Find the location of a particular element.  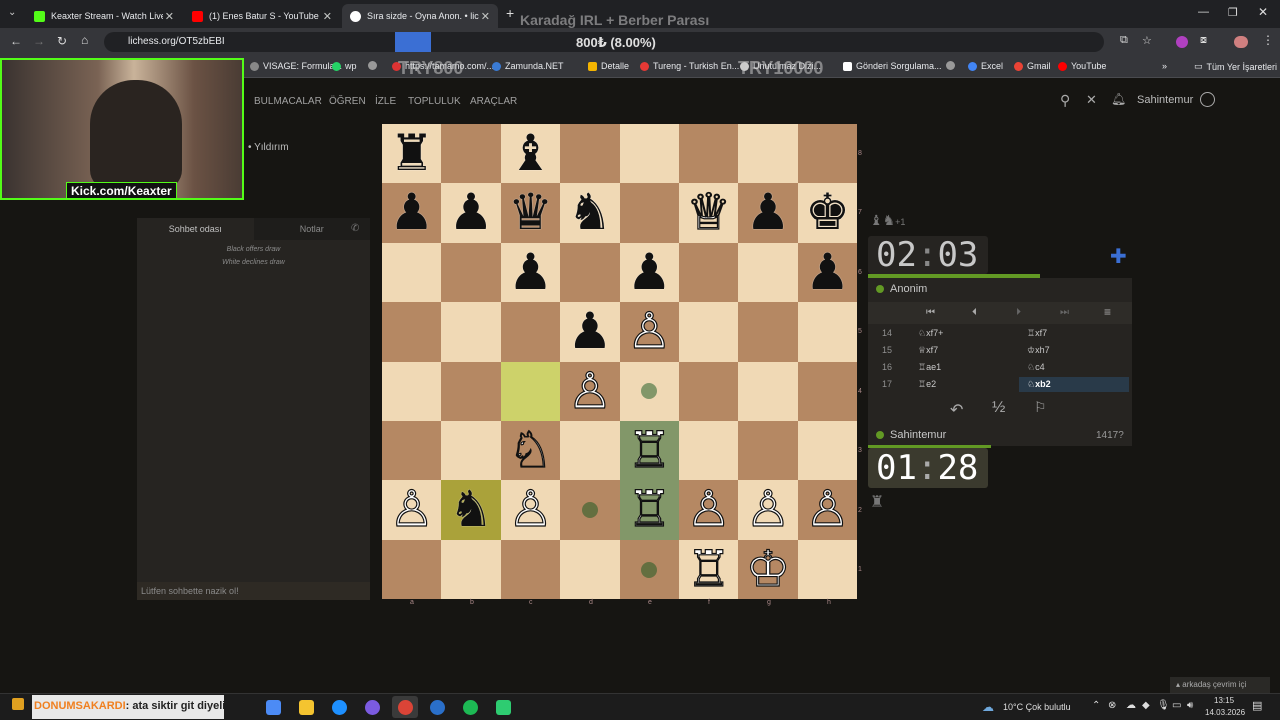

reload-icon: ↻ is located at coordinates (62, 41).